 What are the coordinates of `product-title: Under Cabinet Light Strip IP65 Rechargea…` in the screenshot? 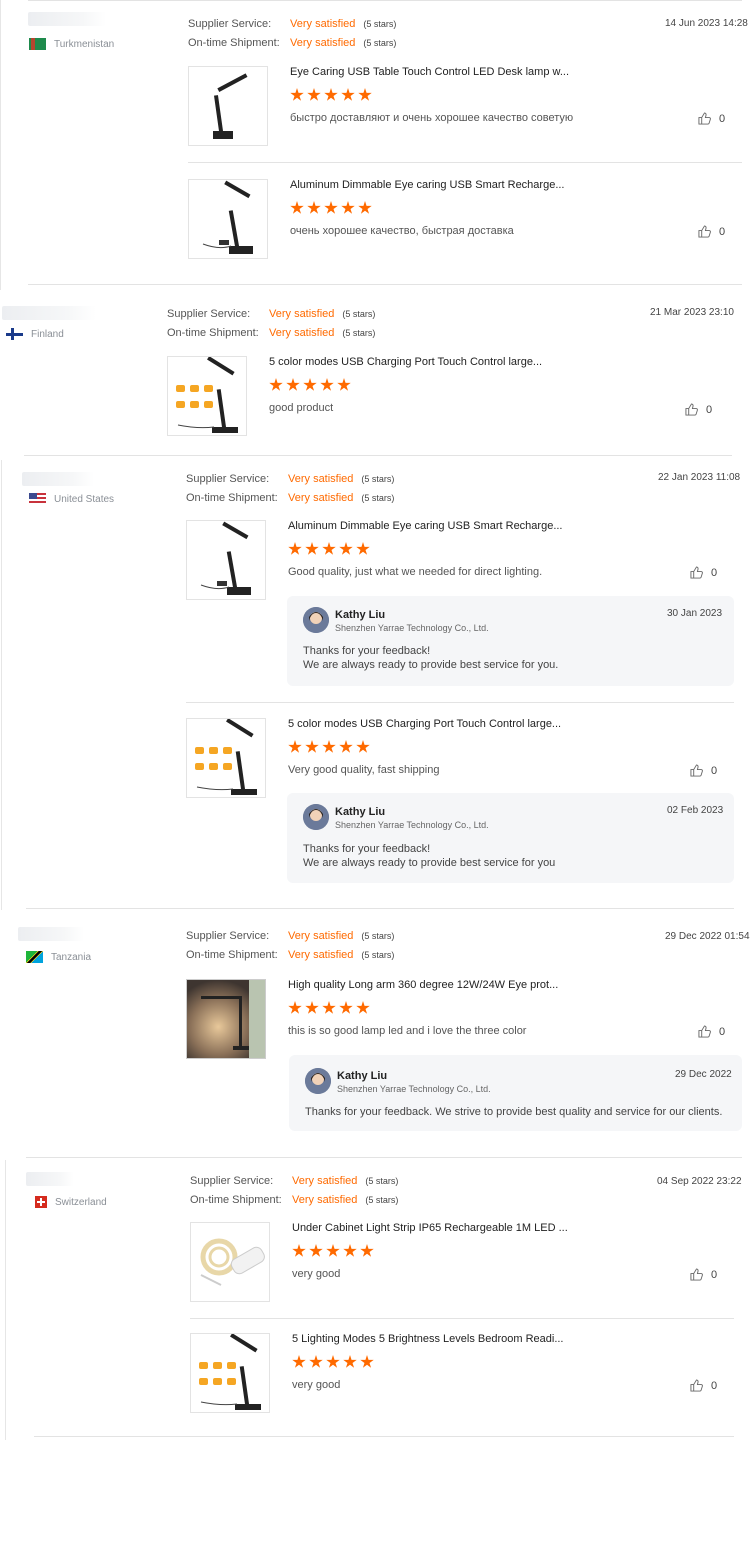 It's located at (430, 1228).